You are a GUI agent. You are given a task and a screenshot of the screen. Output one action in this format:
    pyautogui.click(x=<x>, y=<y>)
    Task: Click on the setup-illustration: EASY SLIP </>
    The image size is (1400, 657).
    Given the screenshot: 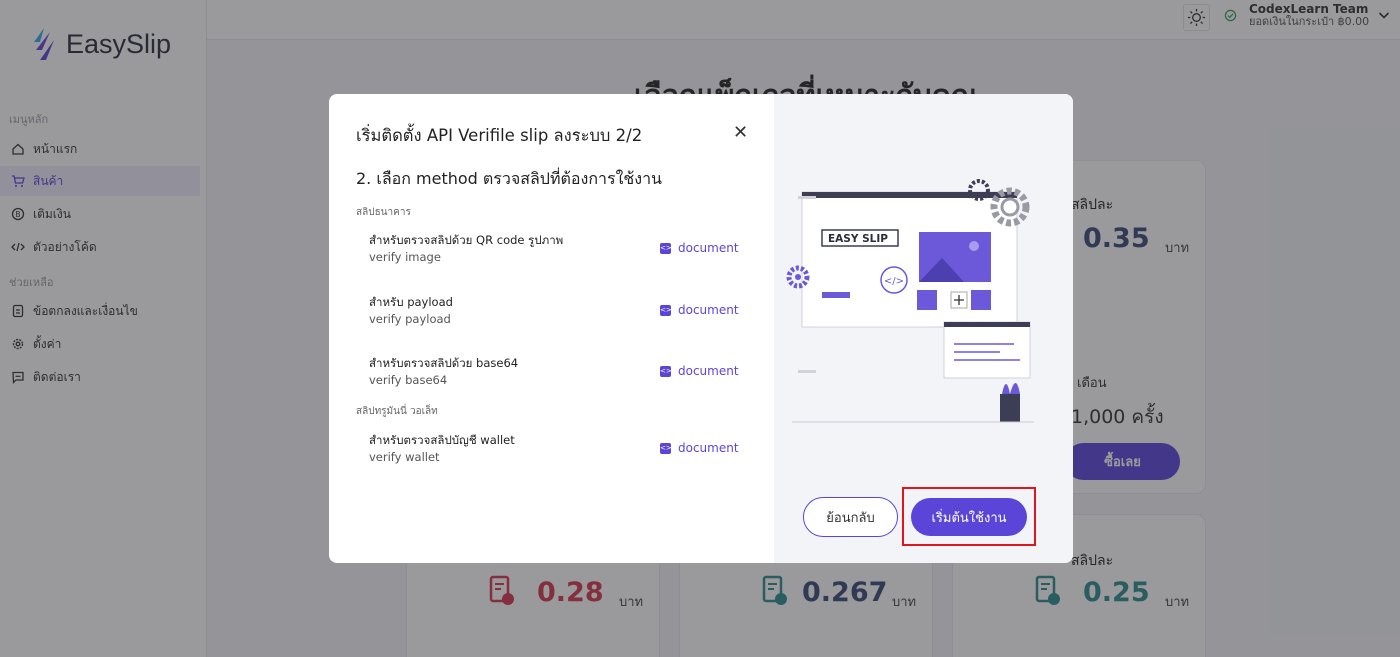 What is the action you would take?
    pyautogui.click(x=910, y=301)
    